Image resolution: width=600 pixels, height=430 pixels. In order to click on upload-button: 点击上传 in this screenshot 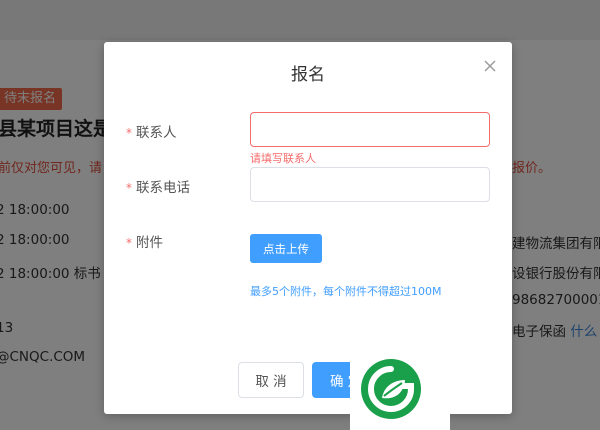, I will do `click(286, 248)`.